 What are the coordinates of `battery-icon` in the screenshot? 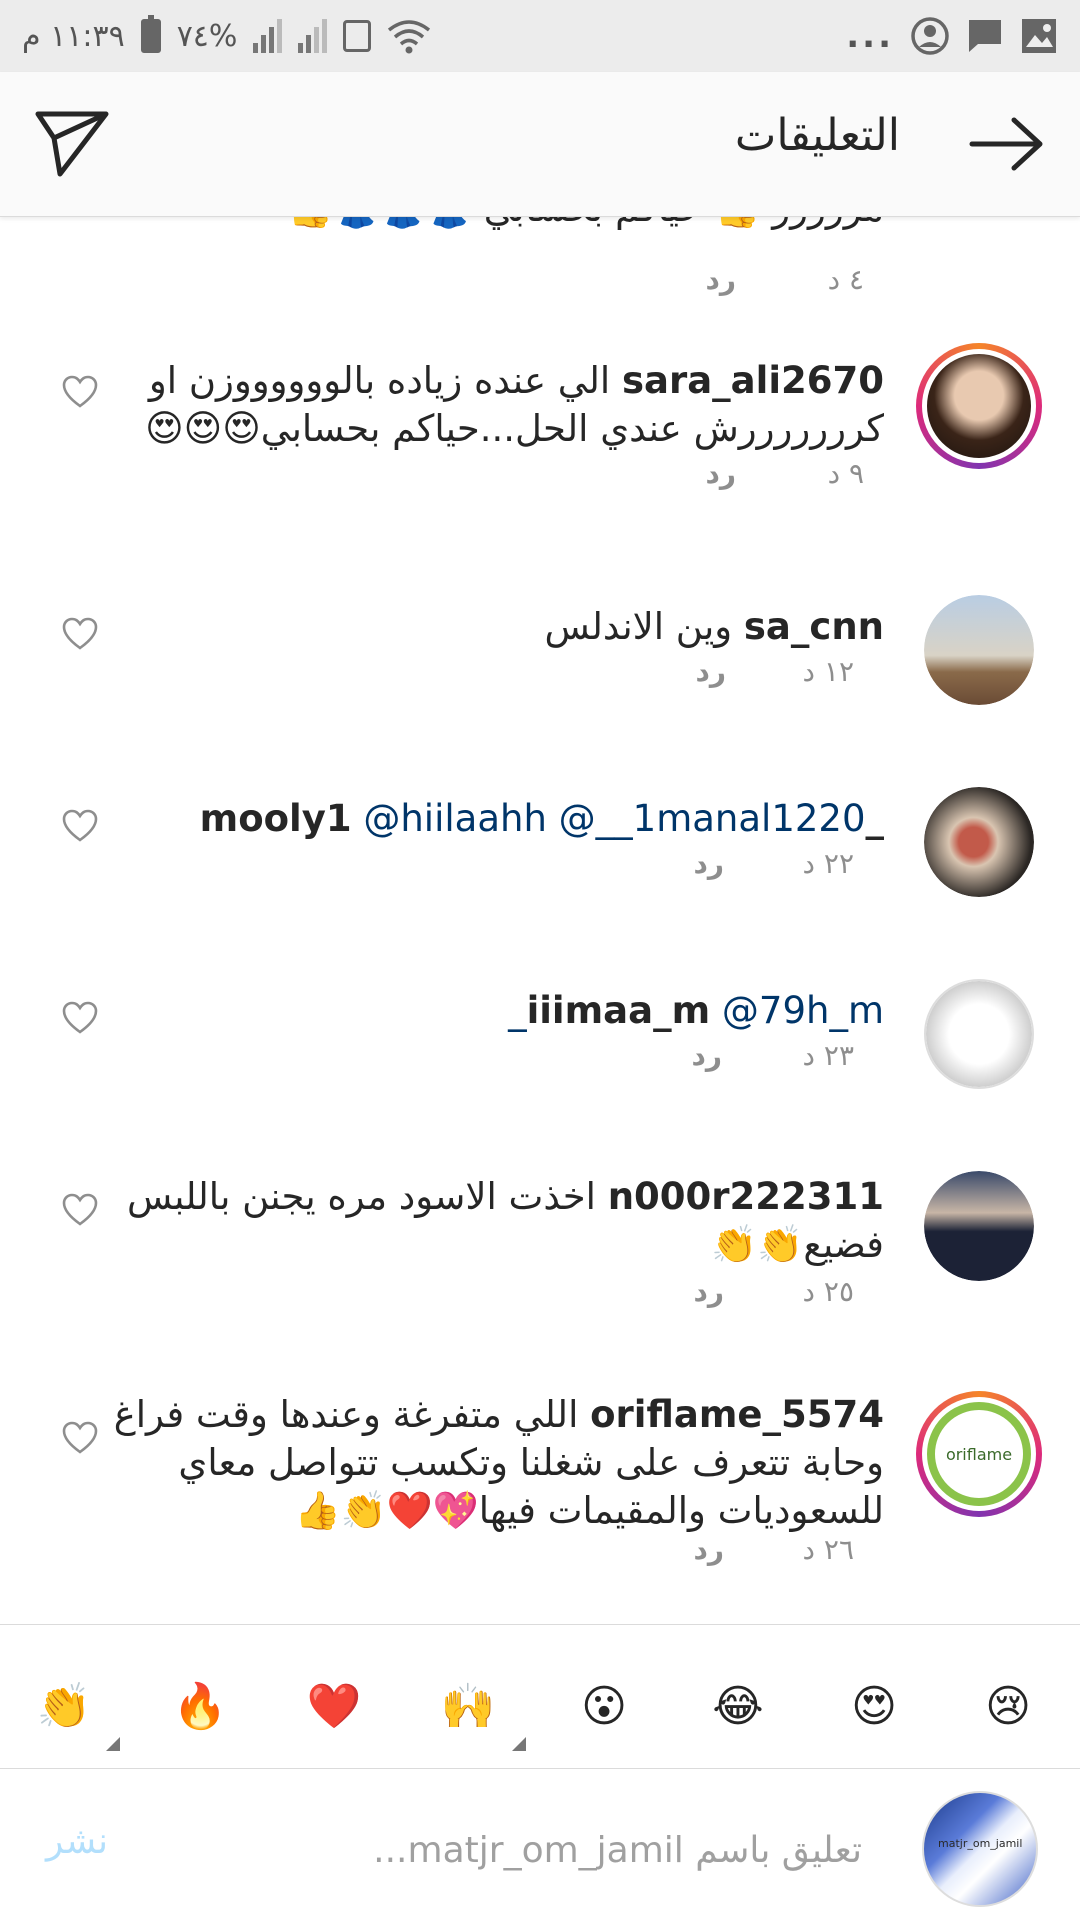 It's located at (150, 34).